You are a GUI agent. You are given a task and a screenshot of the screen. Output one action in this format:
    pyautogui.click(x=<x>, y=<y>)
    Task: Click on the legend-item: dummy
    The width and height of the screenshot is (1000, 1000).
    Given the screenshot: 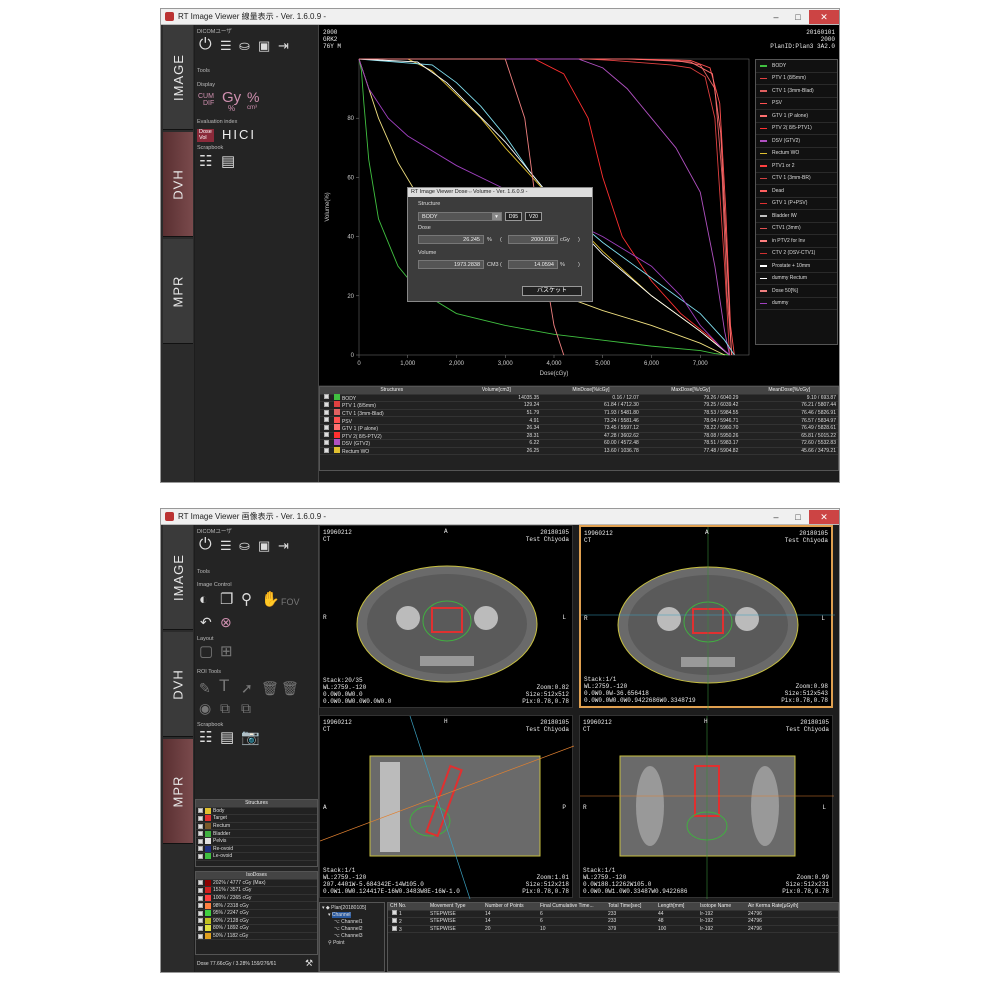 What is the action you would take?
    pyautogui.click(x=796, y=304)
    